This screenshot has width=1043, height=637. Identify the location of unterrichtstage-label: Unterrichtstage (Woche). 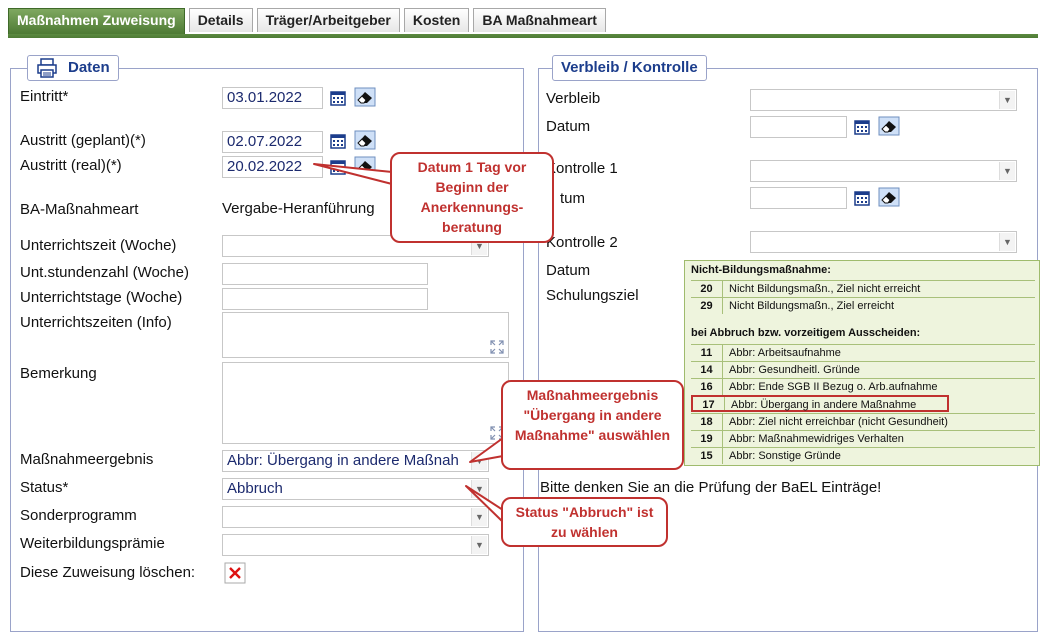
(101, 297).